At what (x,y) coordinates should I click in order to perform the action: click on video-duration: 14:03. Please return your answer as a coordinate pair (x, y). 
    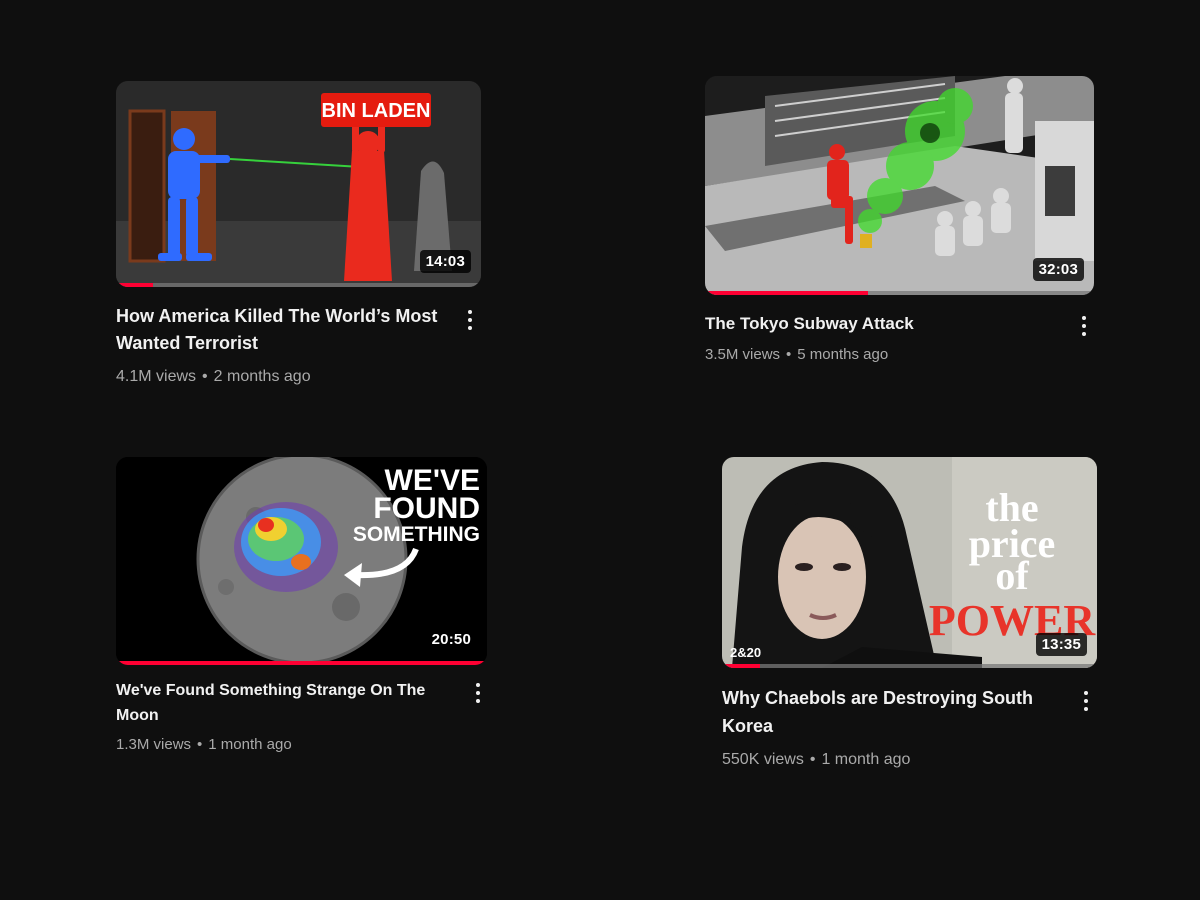
    Looking at the image, I should click on (445, 261).